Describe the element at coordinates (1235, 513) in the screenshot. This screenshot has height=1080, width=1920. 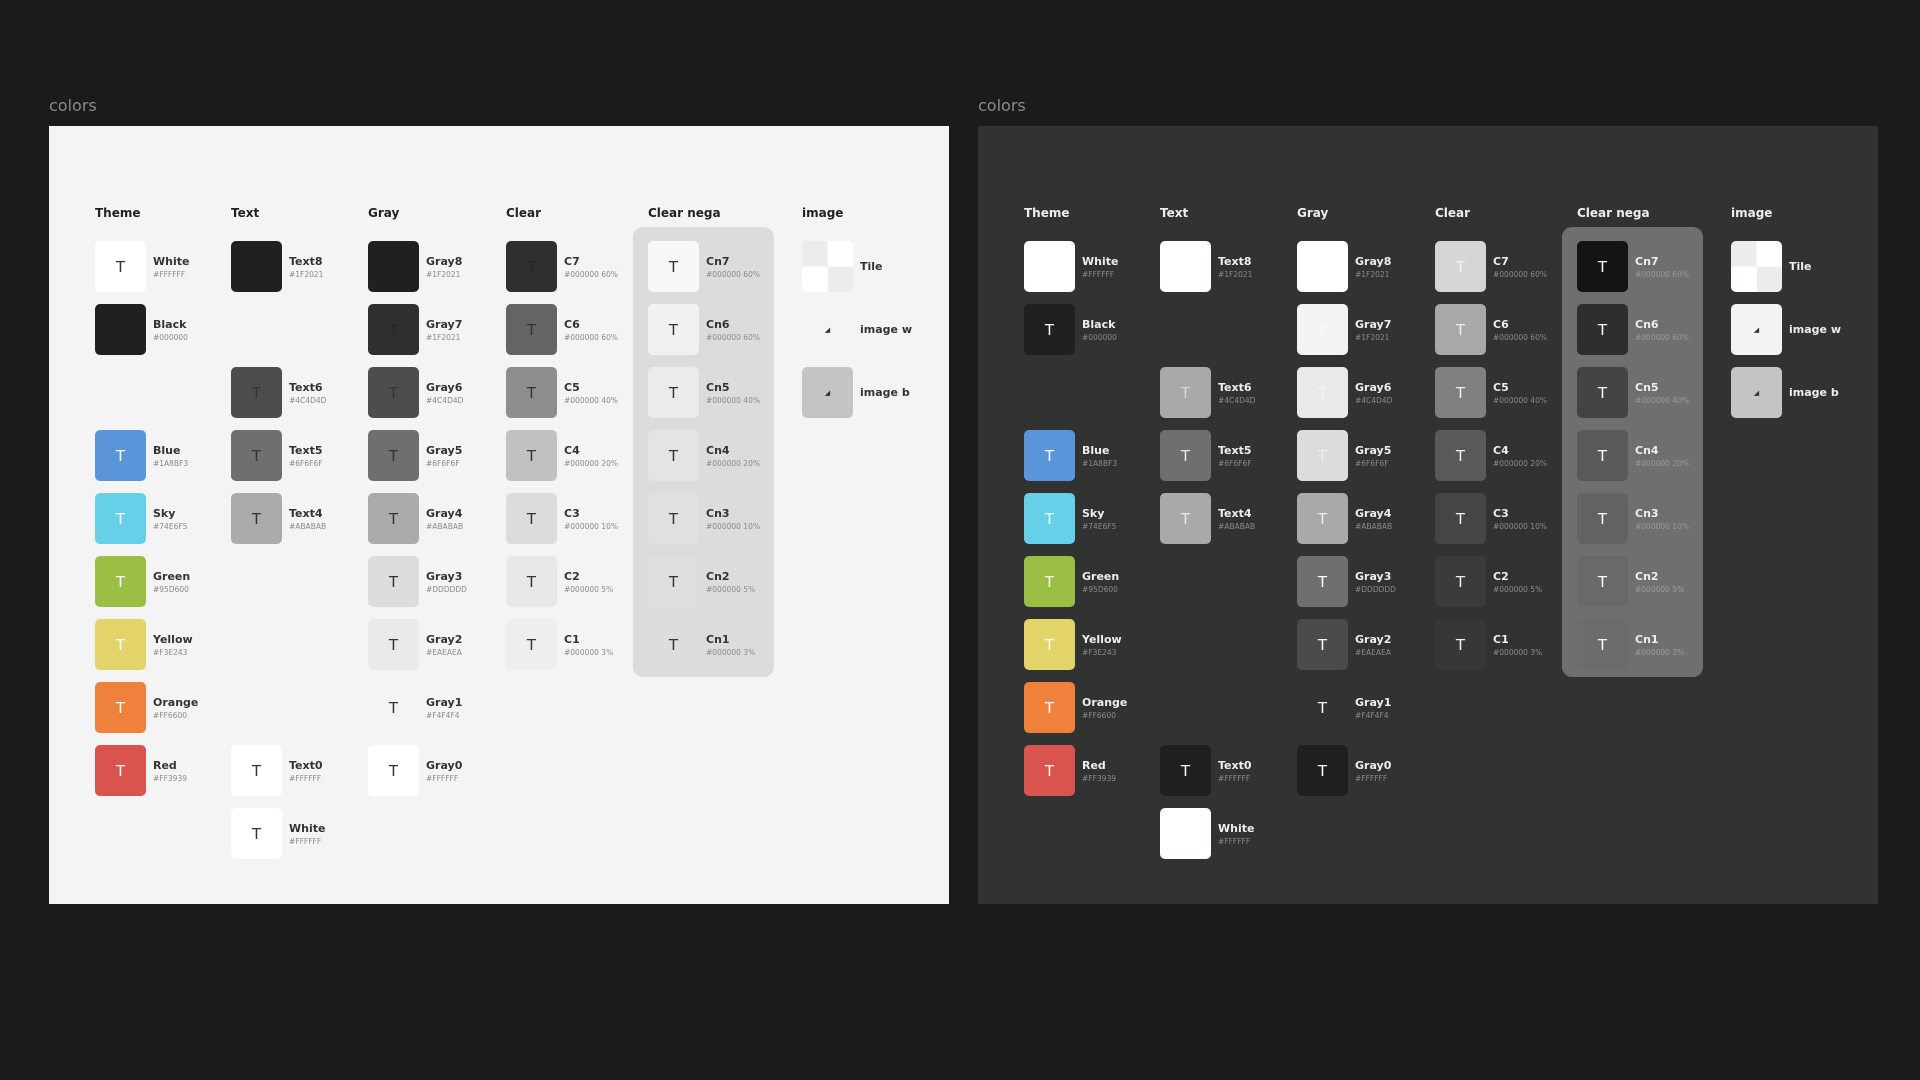
I see `token-name: Text4` at that location.